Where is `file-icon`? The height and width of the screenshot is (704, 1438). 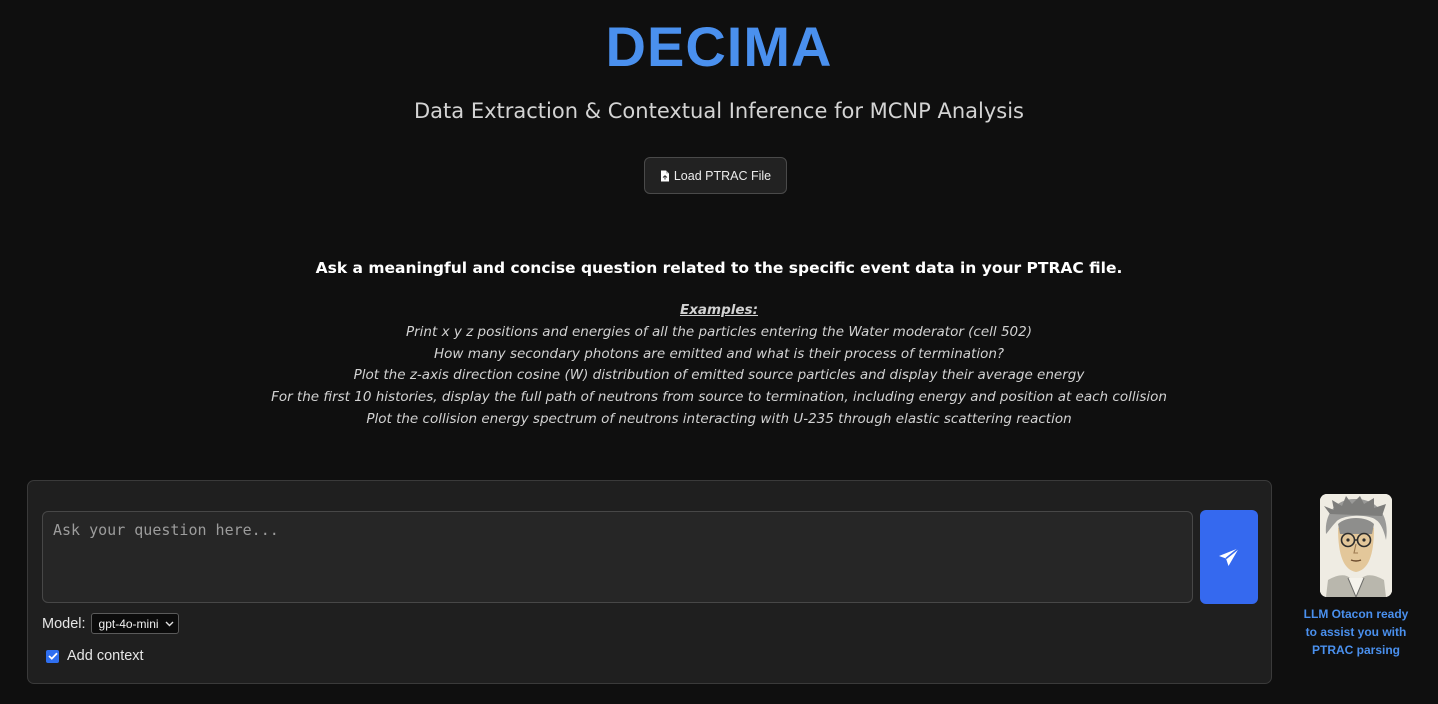 file-icon is located at coordinates (664, 175).